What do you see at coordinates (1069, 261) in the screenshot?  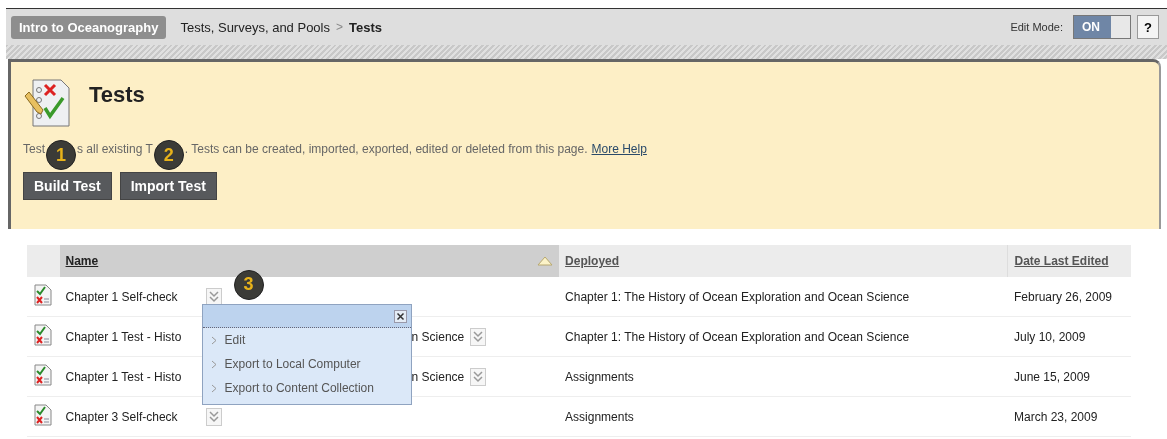 I see `column-header: Date Last Edited` at bounding box center [1069, 261].